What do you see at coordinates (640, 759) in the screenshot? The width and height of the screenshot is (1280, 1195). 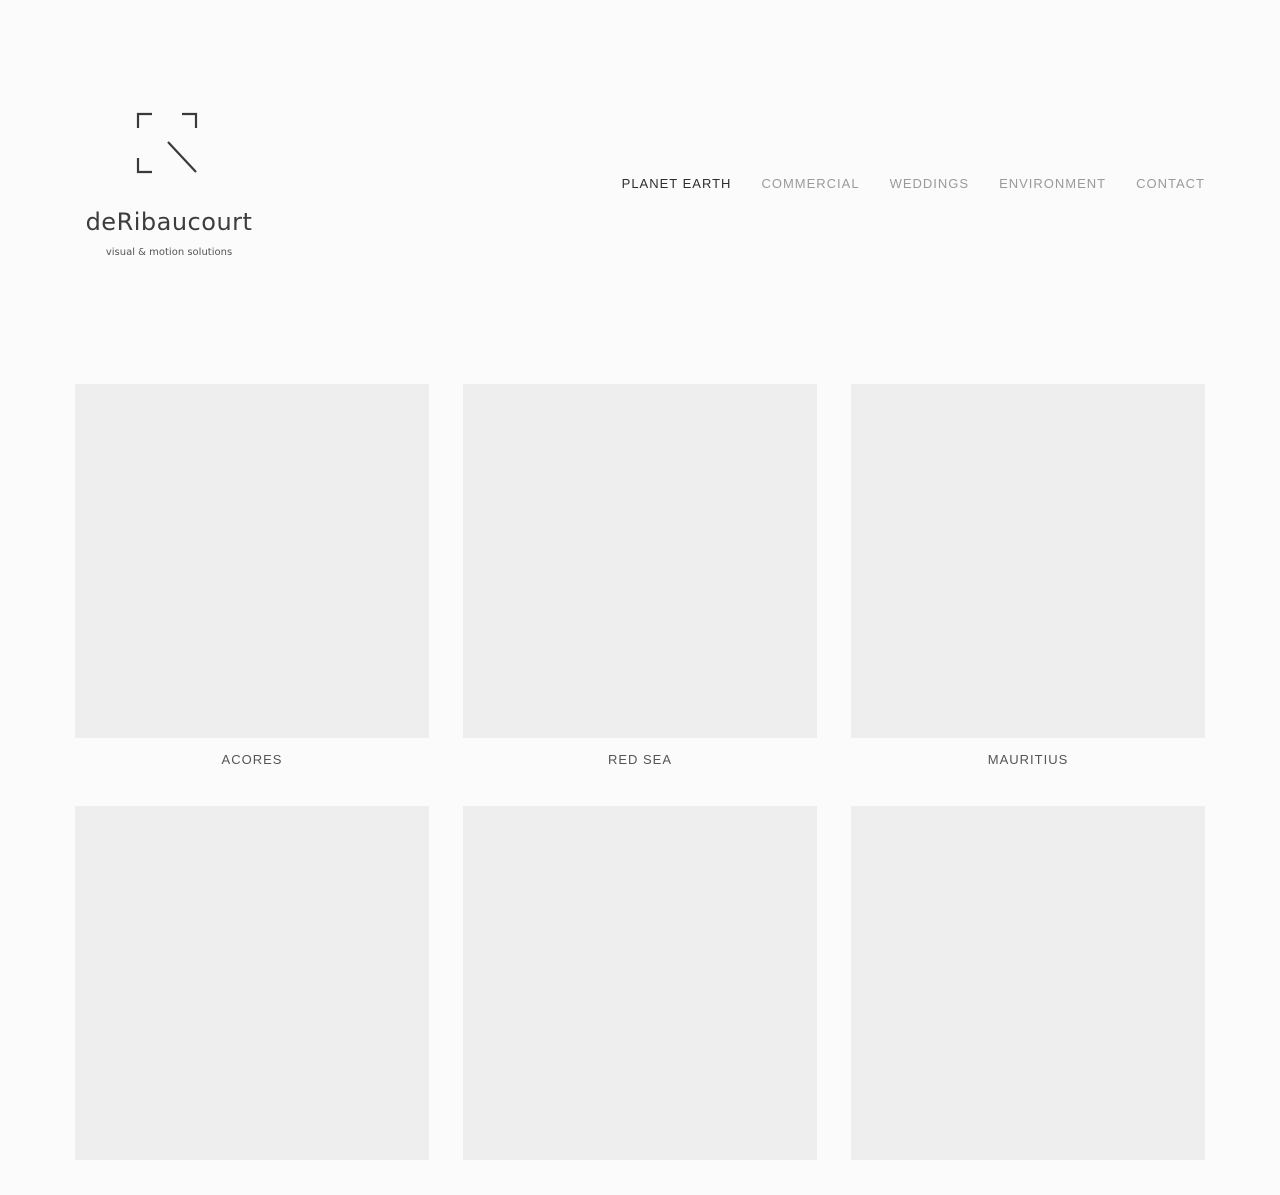 I see `gallery-item-title: RED SEA` at bounding box center [640, 759].